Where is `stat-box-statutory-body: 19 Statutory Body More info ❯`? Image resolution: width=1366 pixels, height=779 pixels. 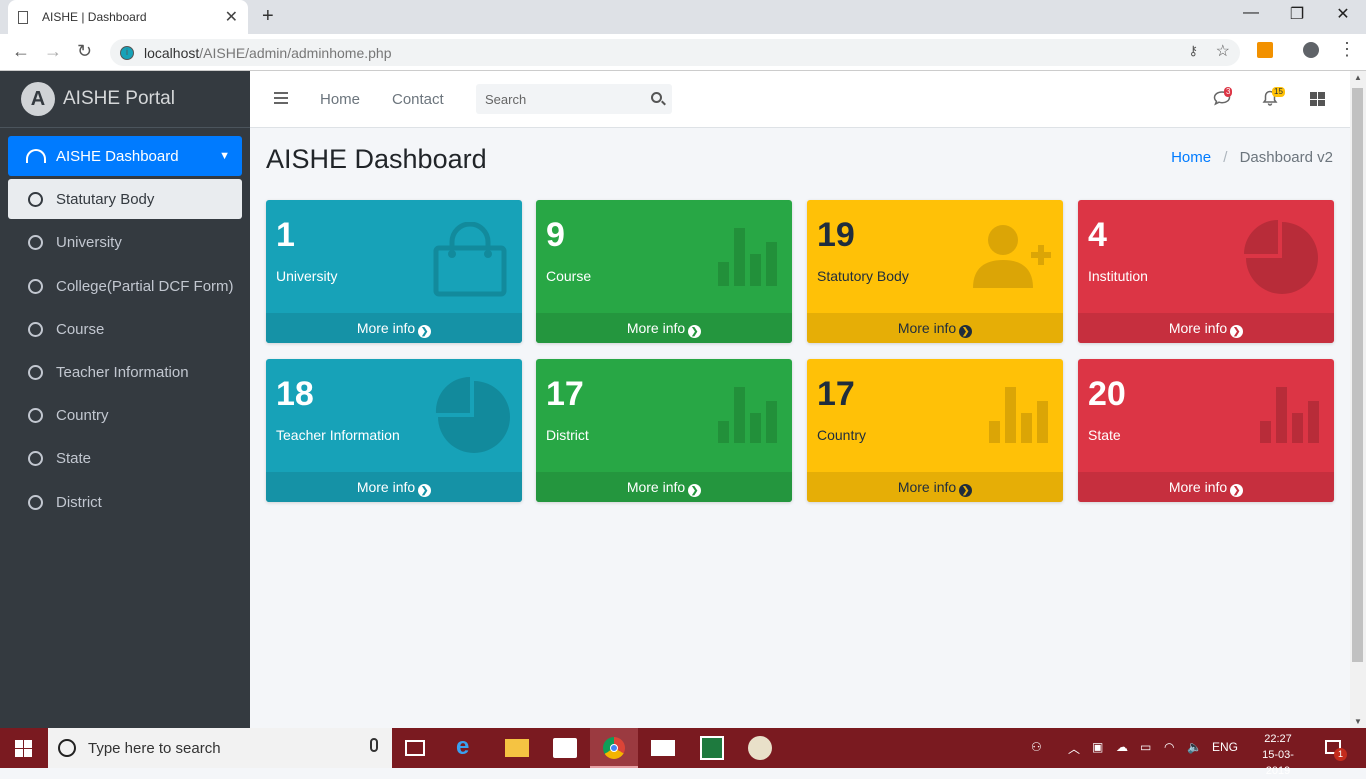
stat-box-statutory-body: 19 Statutory Body More info ❯ is located at coordinates (935, 271).